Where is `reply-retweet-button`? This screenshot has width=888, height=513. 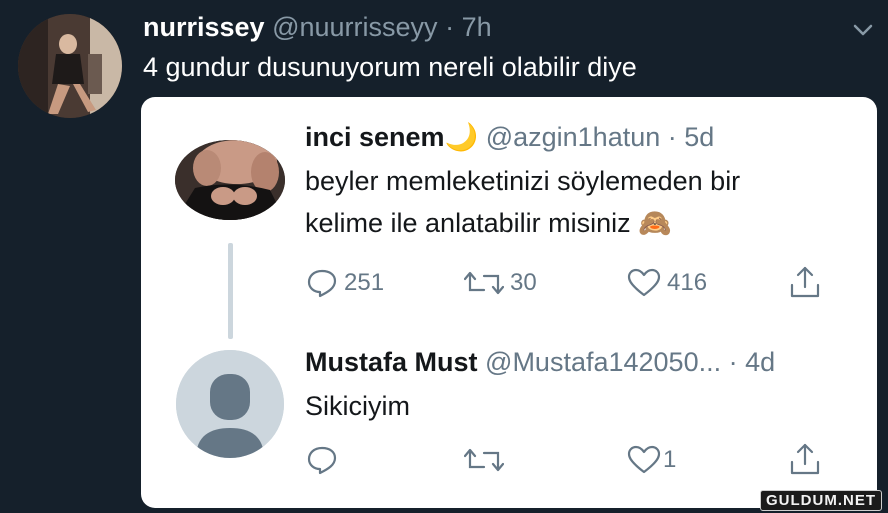 reply-retweet-button is located at coordinates (487, 460).